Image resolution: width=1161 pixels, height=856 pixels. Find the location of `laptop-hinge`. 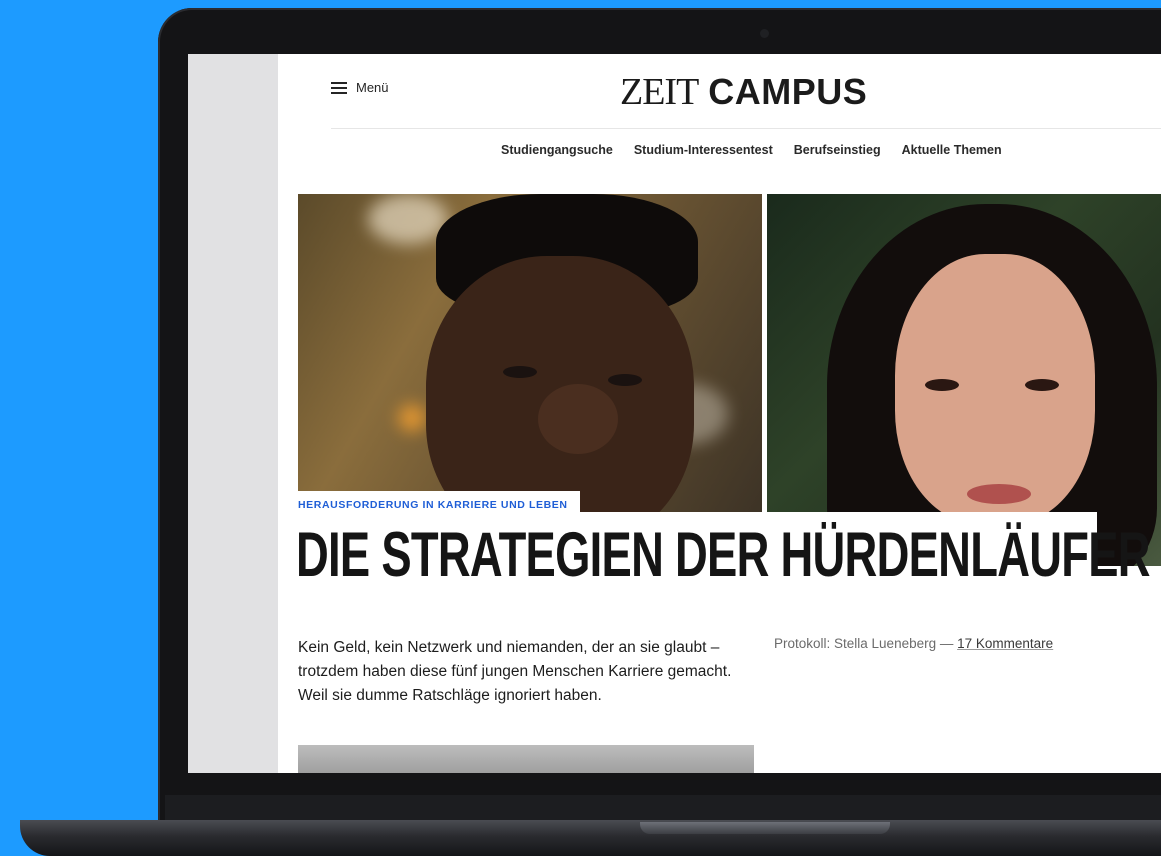

laptop-hinge is located at coordinates (663, 809).